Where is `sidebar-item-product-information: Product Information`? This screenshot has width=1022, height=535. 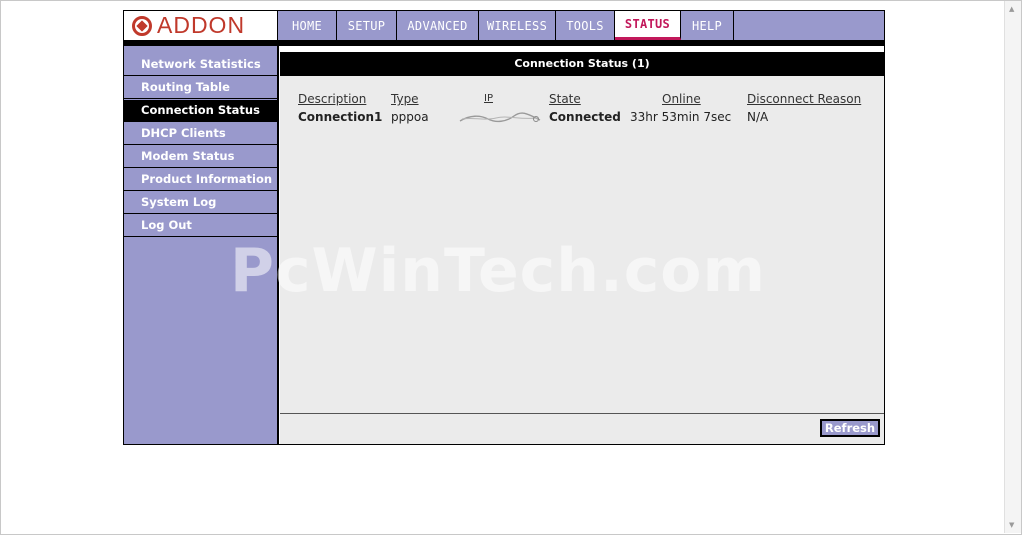 sidebar-item-product-information: Product Information is located at coordinates (200, 180).